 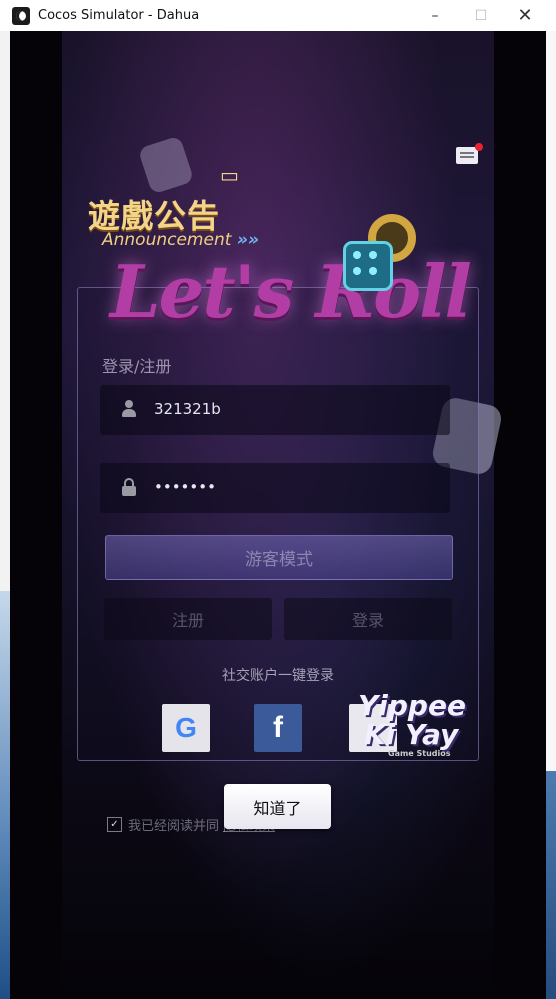 What do you see at coordinates (277, 806) in the screenshot?
I see `ok-button: 知道了` at bounding box center [277, 806].